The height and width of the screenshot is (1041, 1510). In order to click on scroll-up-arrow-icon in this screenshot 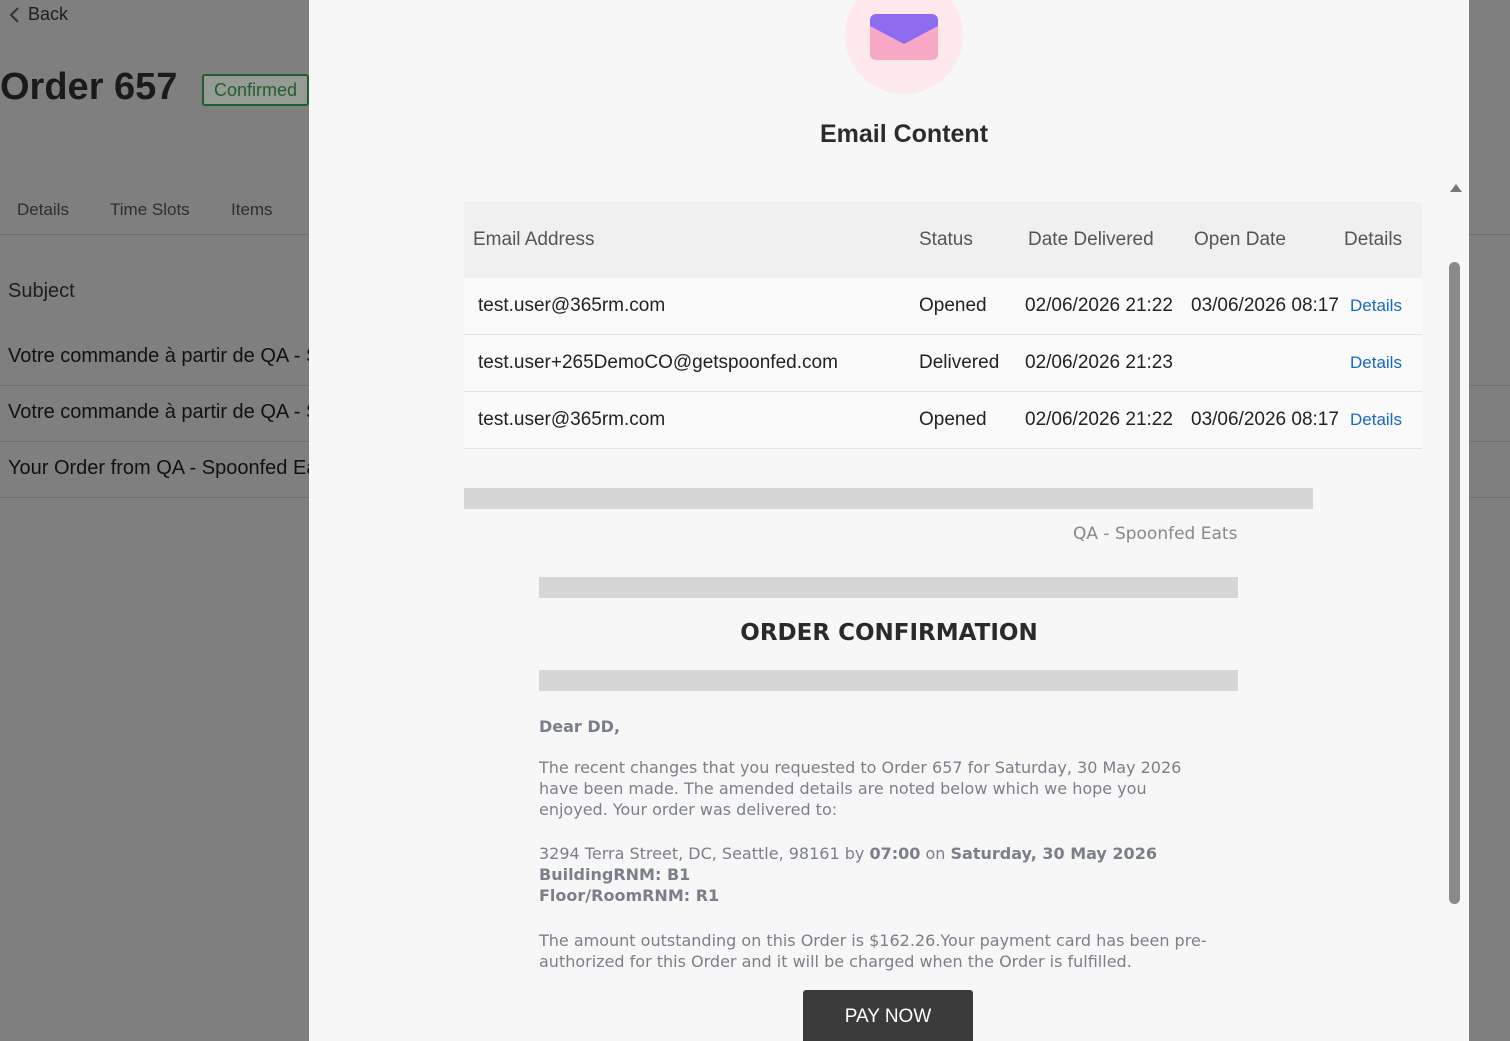, I will do `click(1456, 188)`.